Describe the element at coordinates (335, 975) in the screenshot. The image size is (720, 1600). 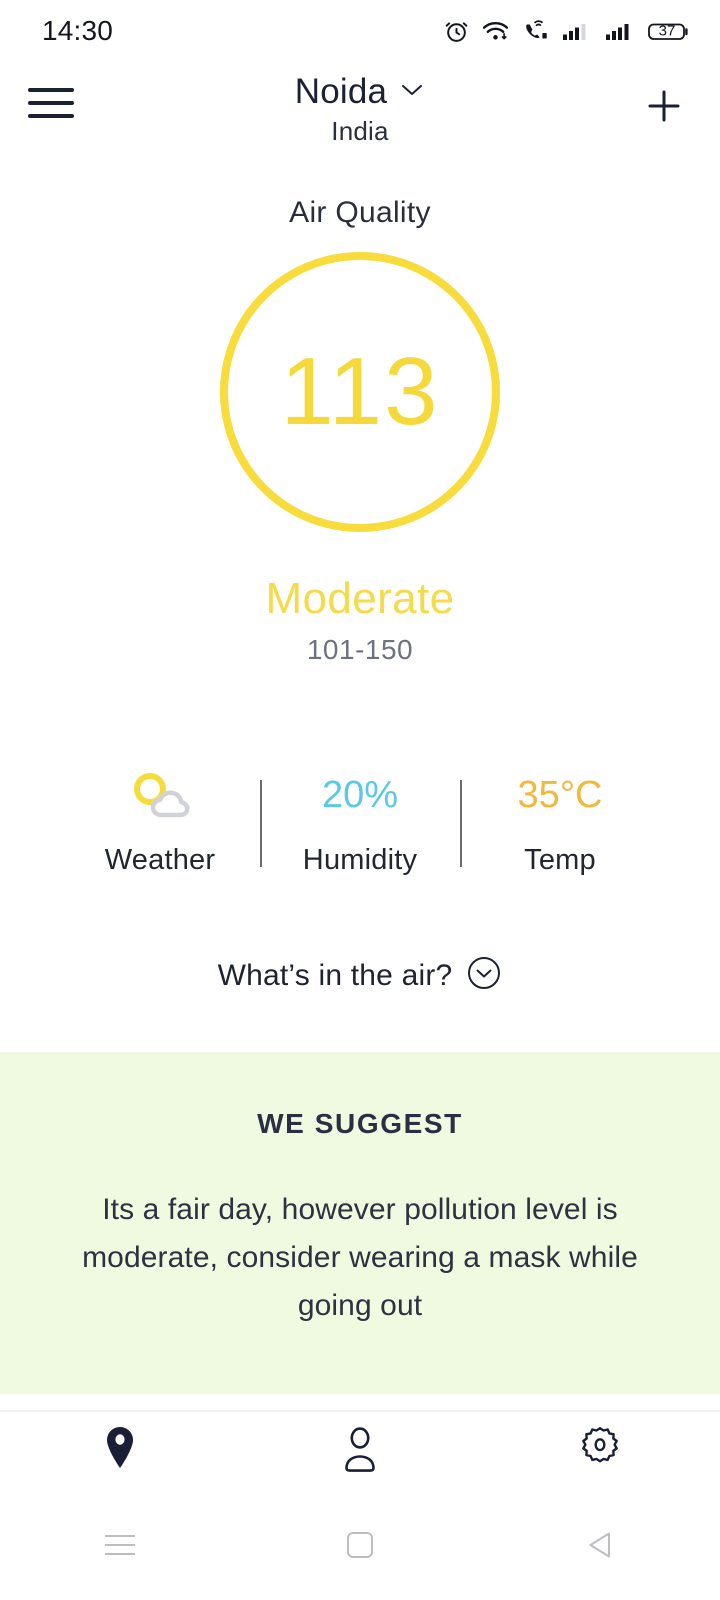
I see `whats-in-the-air-label: What’s in the air?` at that location.